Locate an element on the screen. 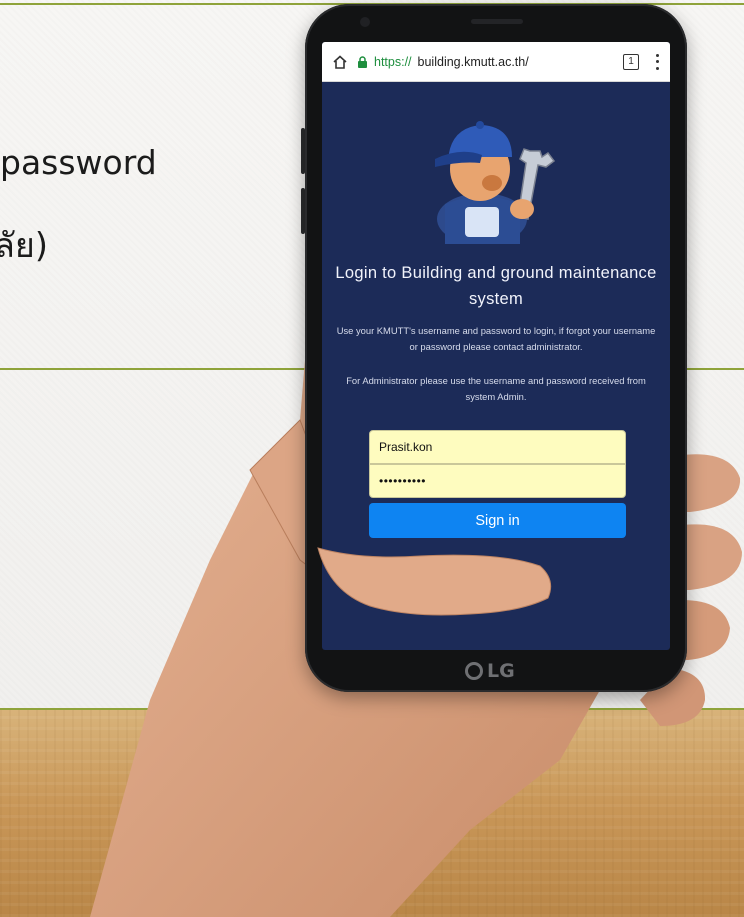  password-input: •••••••••• is located at coordinates (497, 481).